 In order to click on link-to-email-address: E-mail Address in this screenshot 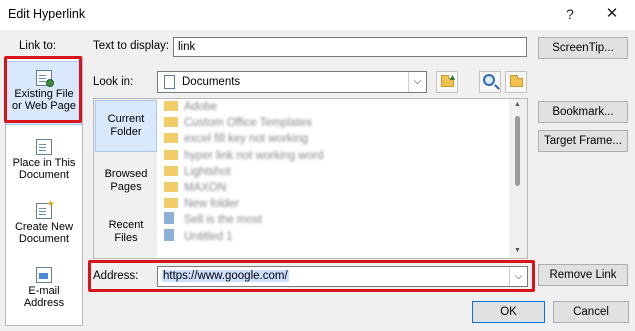, I will do `click(44, 293)`.